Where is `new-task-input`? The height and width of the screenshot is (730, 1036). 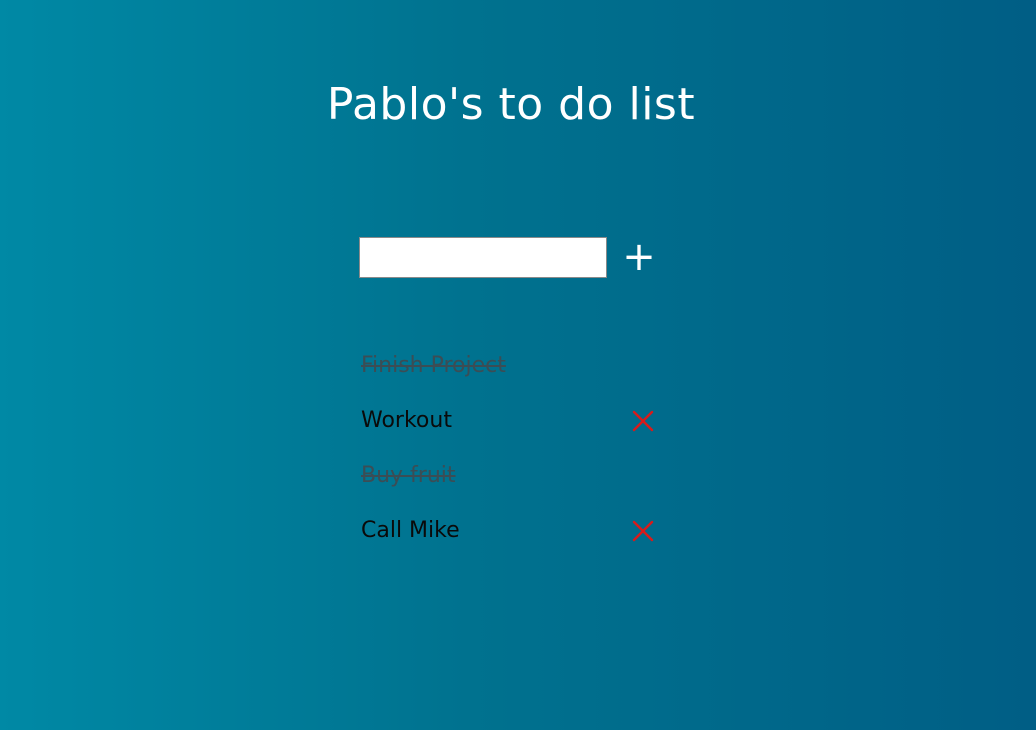
new-task-input is located at coordinates (483, 257).